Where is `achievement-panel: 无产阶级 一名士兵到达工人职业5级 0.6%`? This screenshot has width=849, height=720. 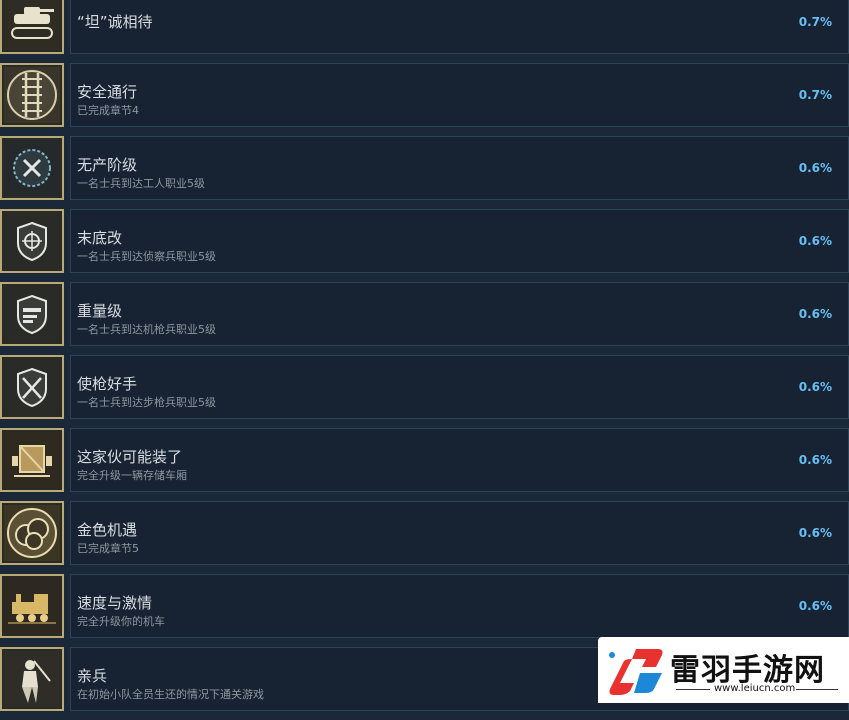
achievement-panel: 无产阶级 一名士兵到达工人职业5级 0.6% is located at coordinates (459, 168).